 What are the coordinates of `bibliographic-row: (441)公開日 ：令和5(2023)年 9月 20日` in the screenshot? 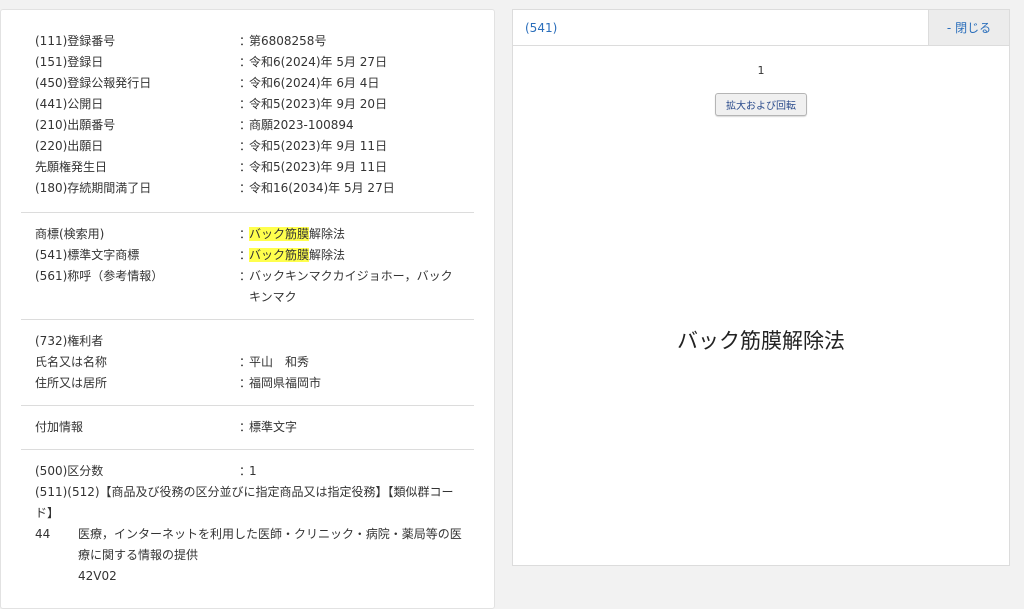 It's located at (254, 104).